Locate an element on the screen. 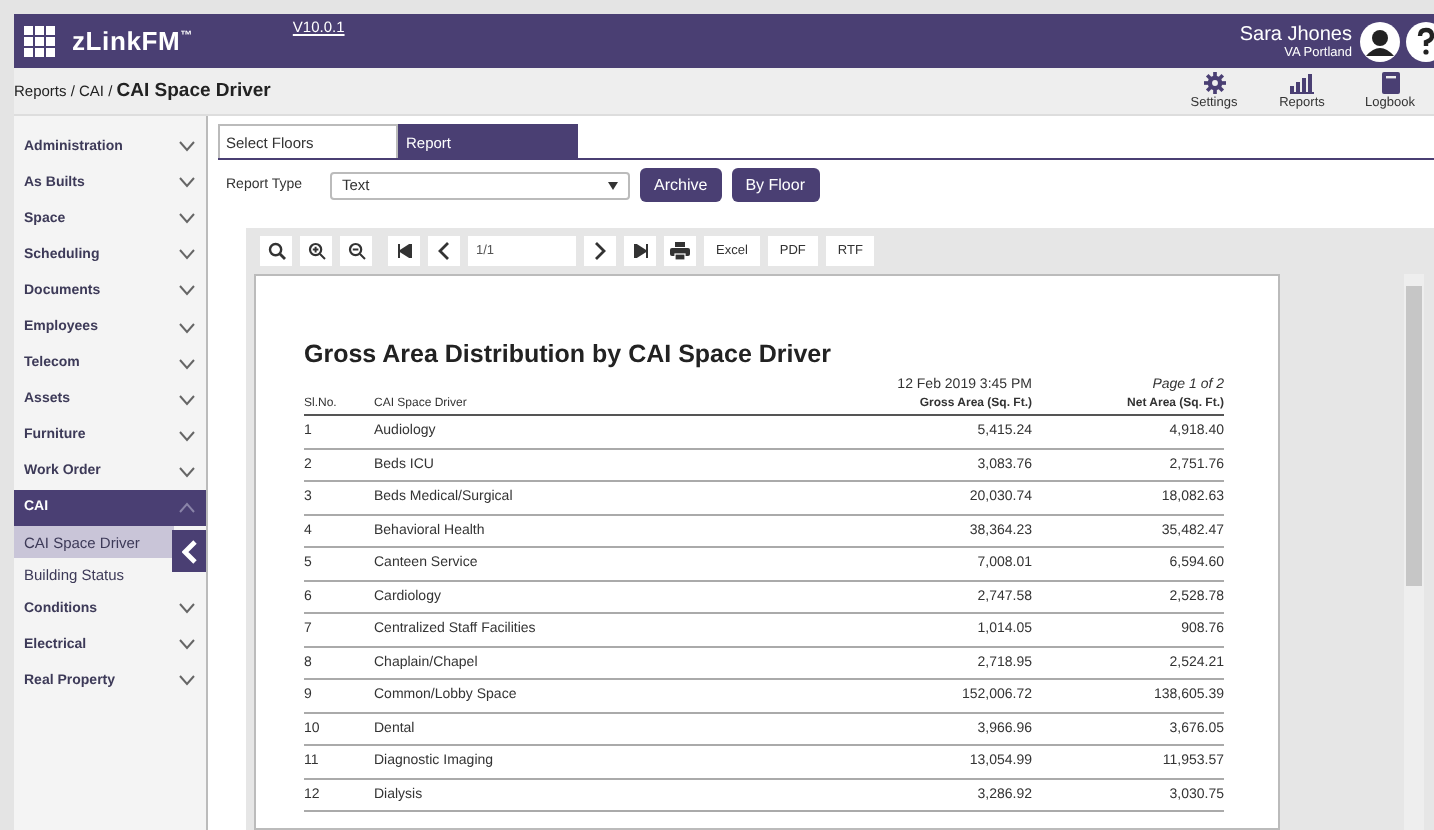  chevron-right-icon is located at coordinates (600, 251).